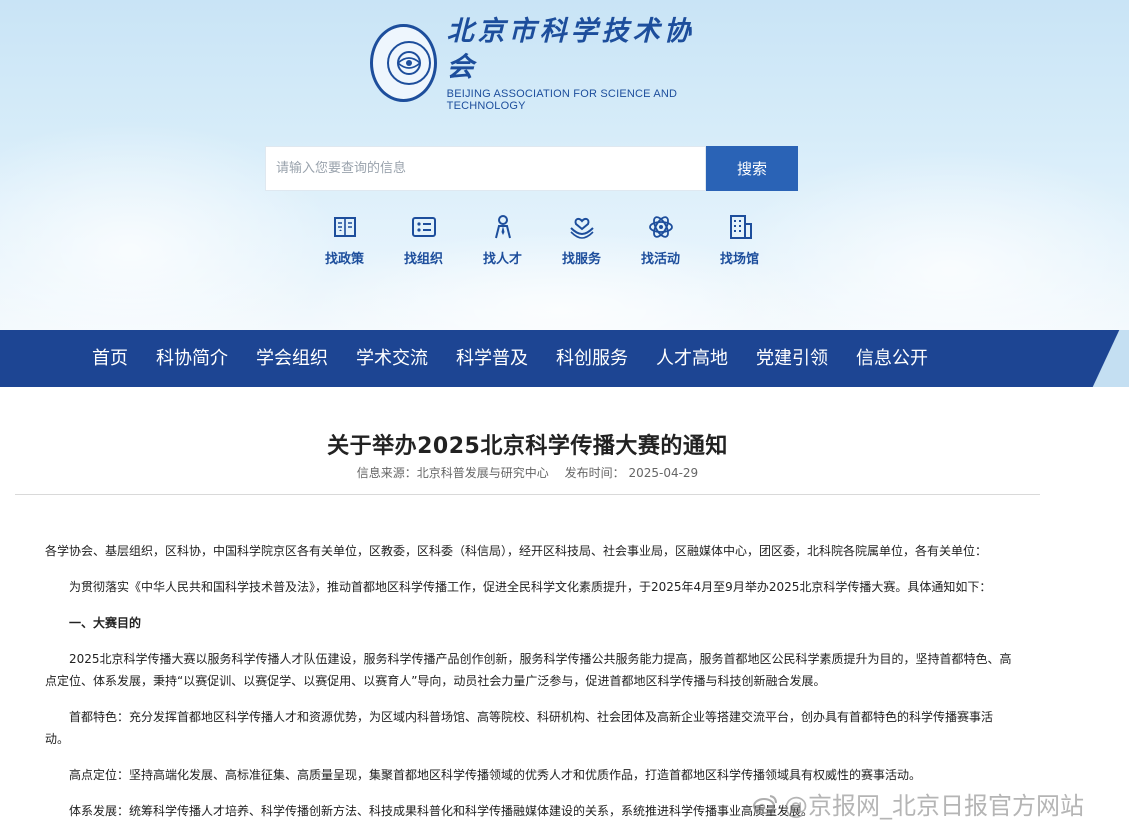 This screenshot has height=833, width=1129. I want to click on quick-link-label: 找人才, so click(502, 259).